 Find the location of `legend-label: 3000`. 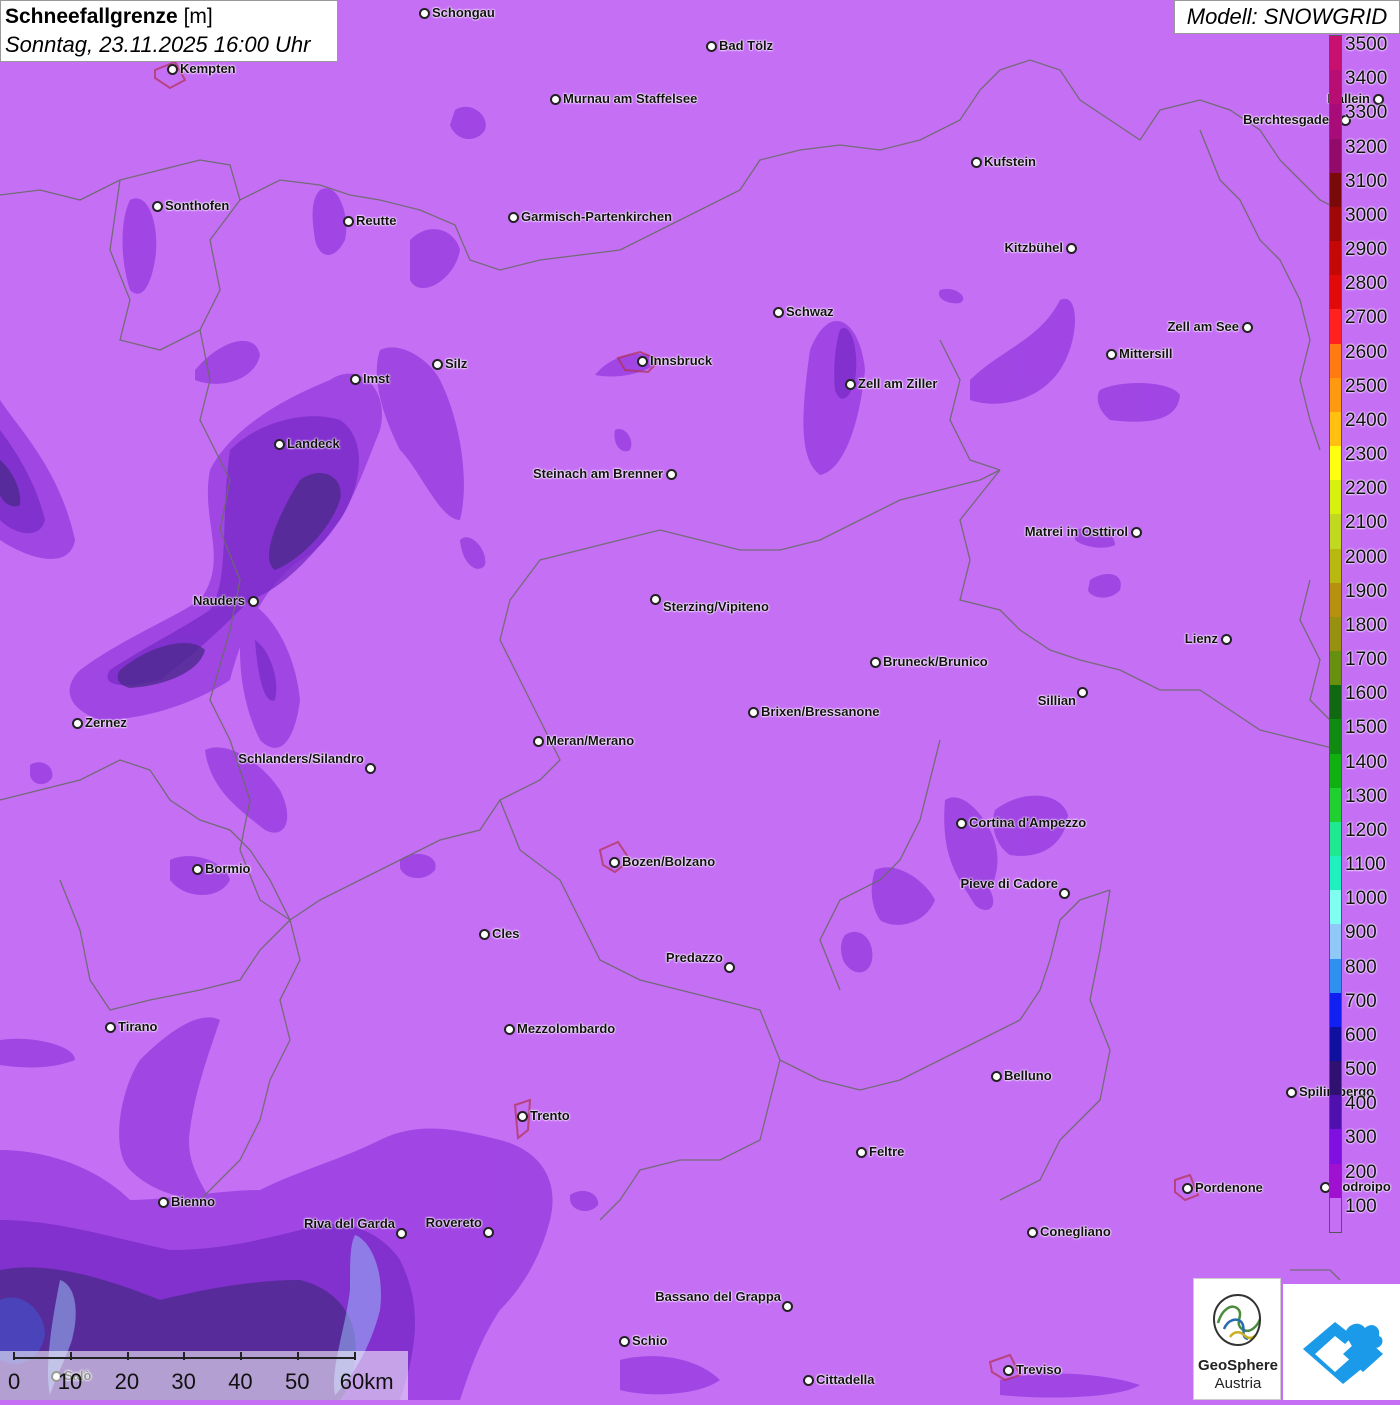

legend-label: 3000 is located at coordinates (1366, 215).